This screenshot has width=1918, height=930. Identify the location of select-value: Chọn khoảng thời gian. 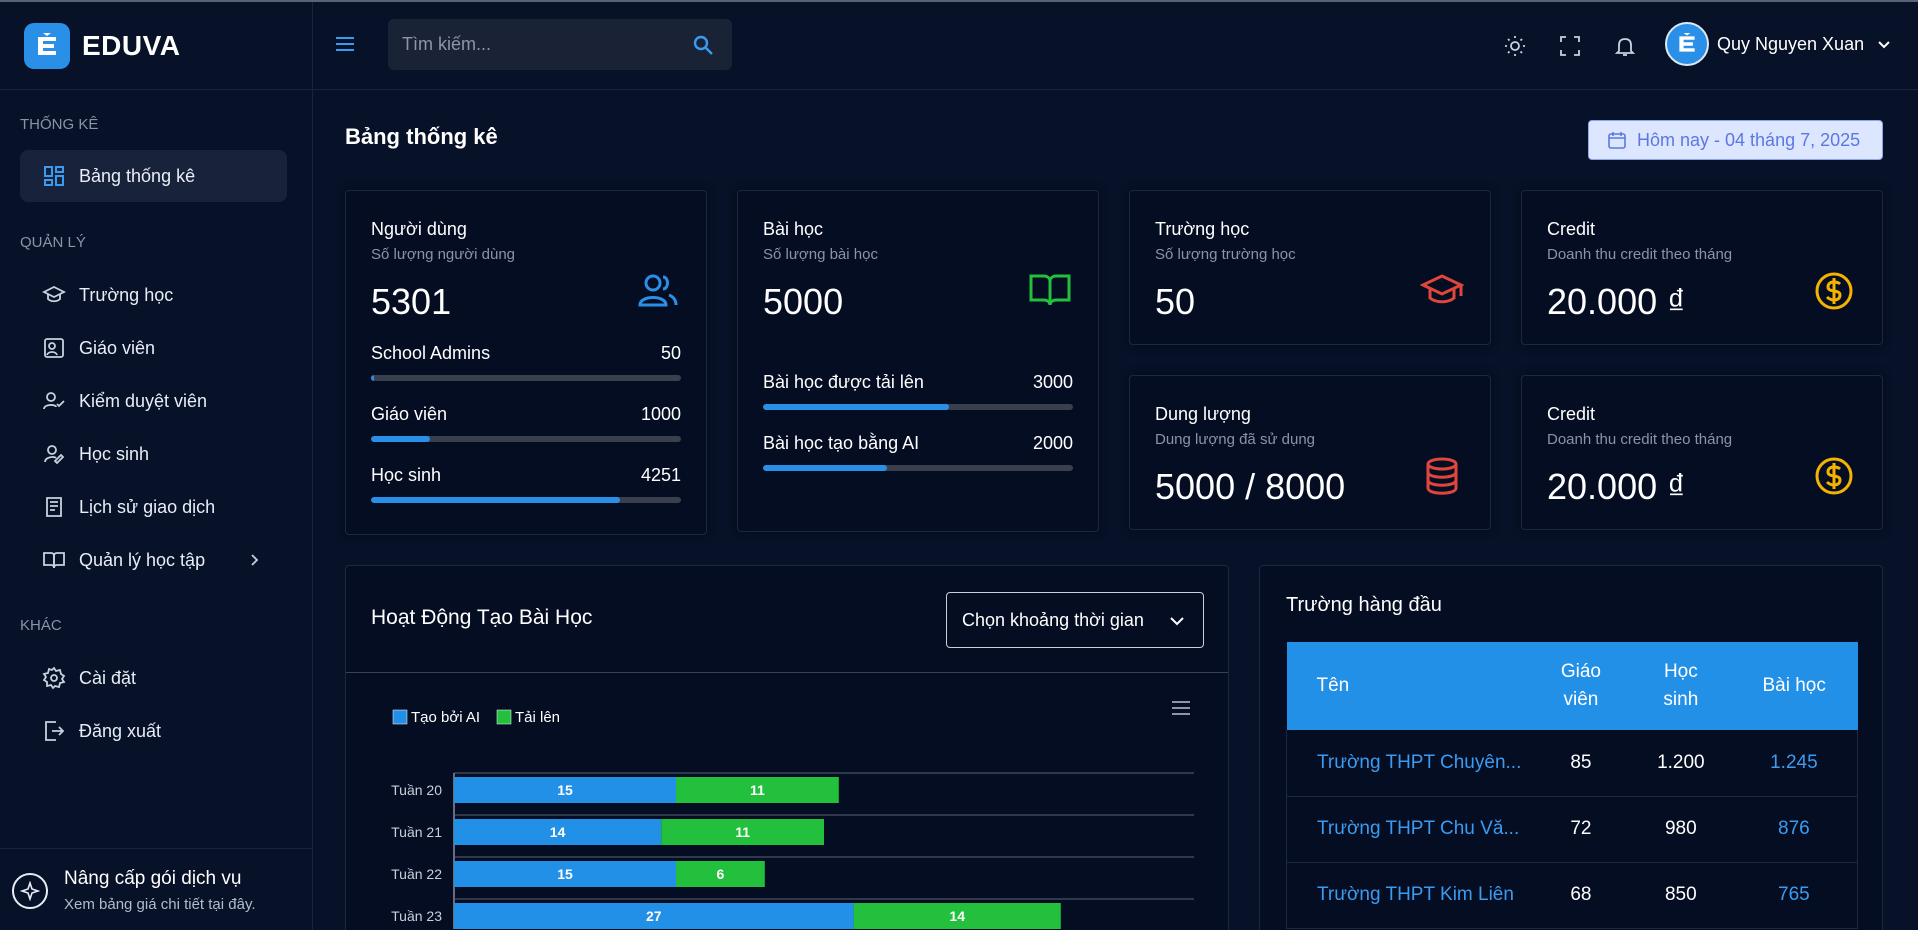
(1053, 619).